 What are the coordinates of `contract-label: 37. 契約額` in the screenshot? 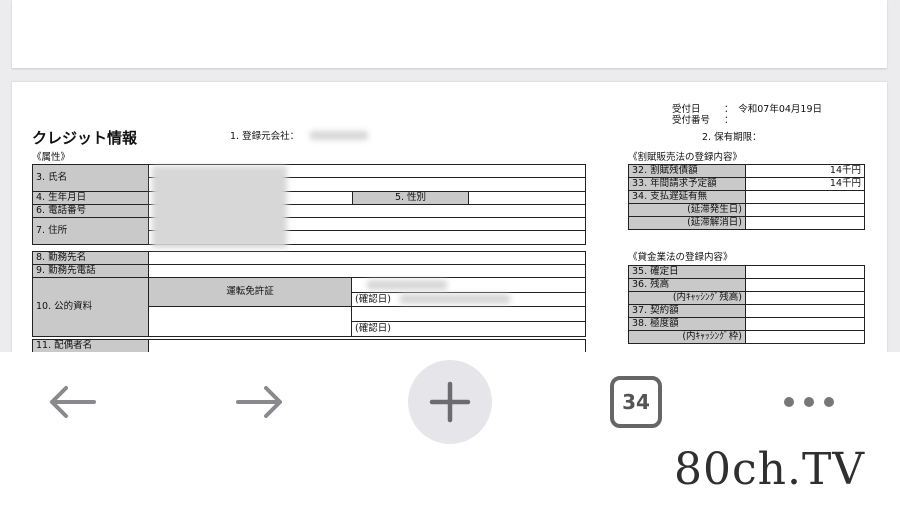 It's located at (687, 311).